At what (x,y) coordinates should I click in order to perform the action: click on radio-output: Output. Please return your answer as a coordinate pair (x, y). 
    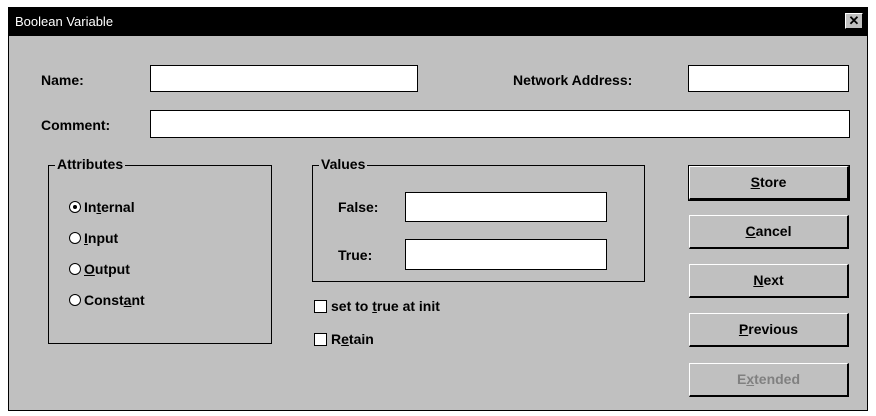
    Looking at the image, I should click on (99, 269).